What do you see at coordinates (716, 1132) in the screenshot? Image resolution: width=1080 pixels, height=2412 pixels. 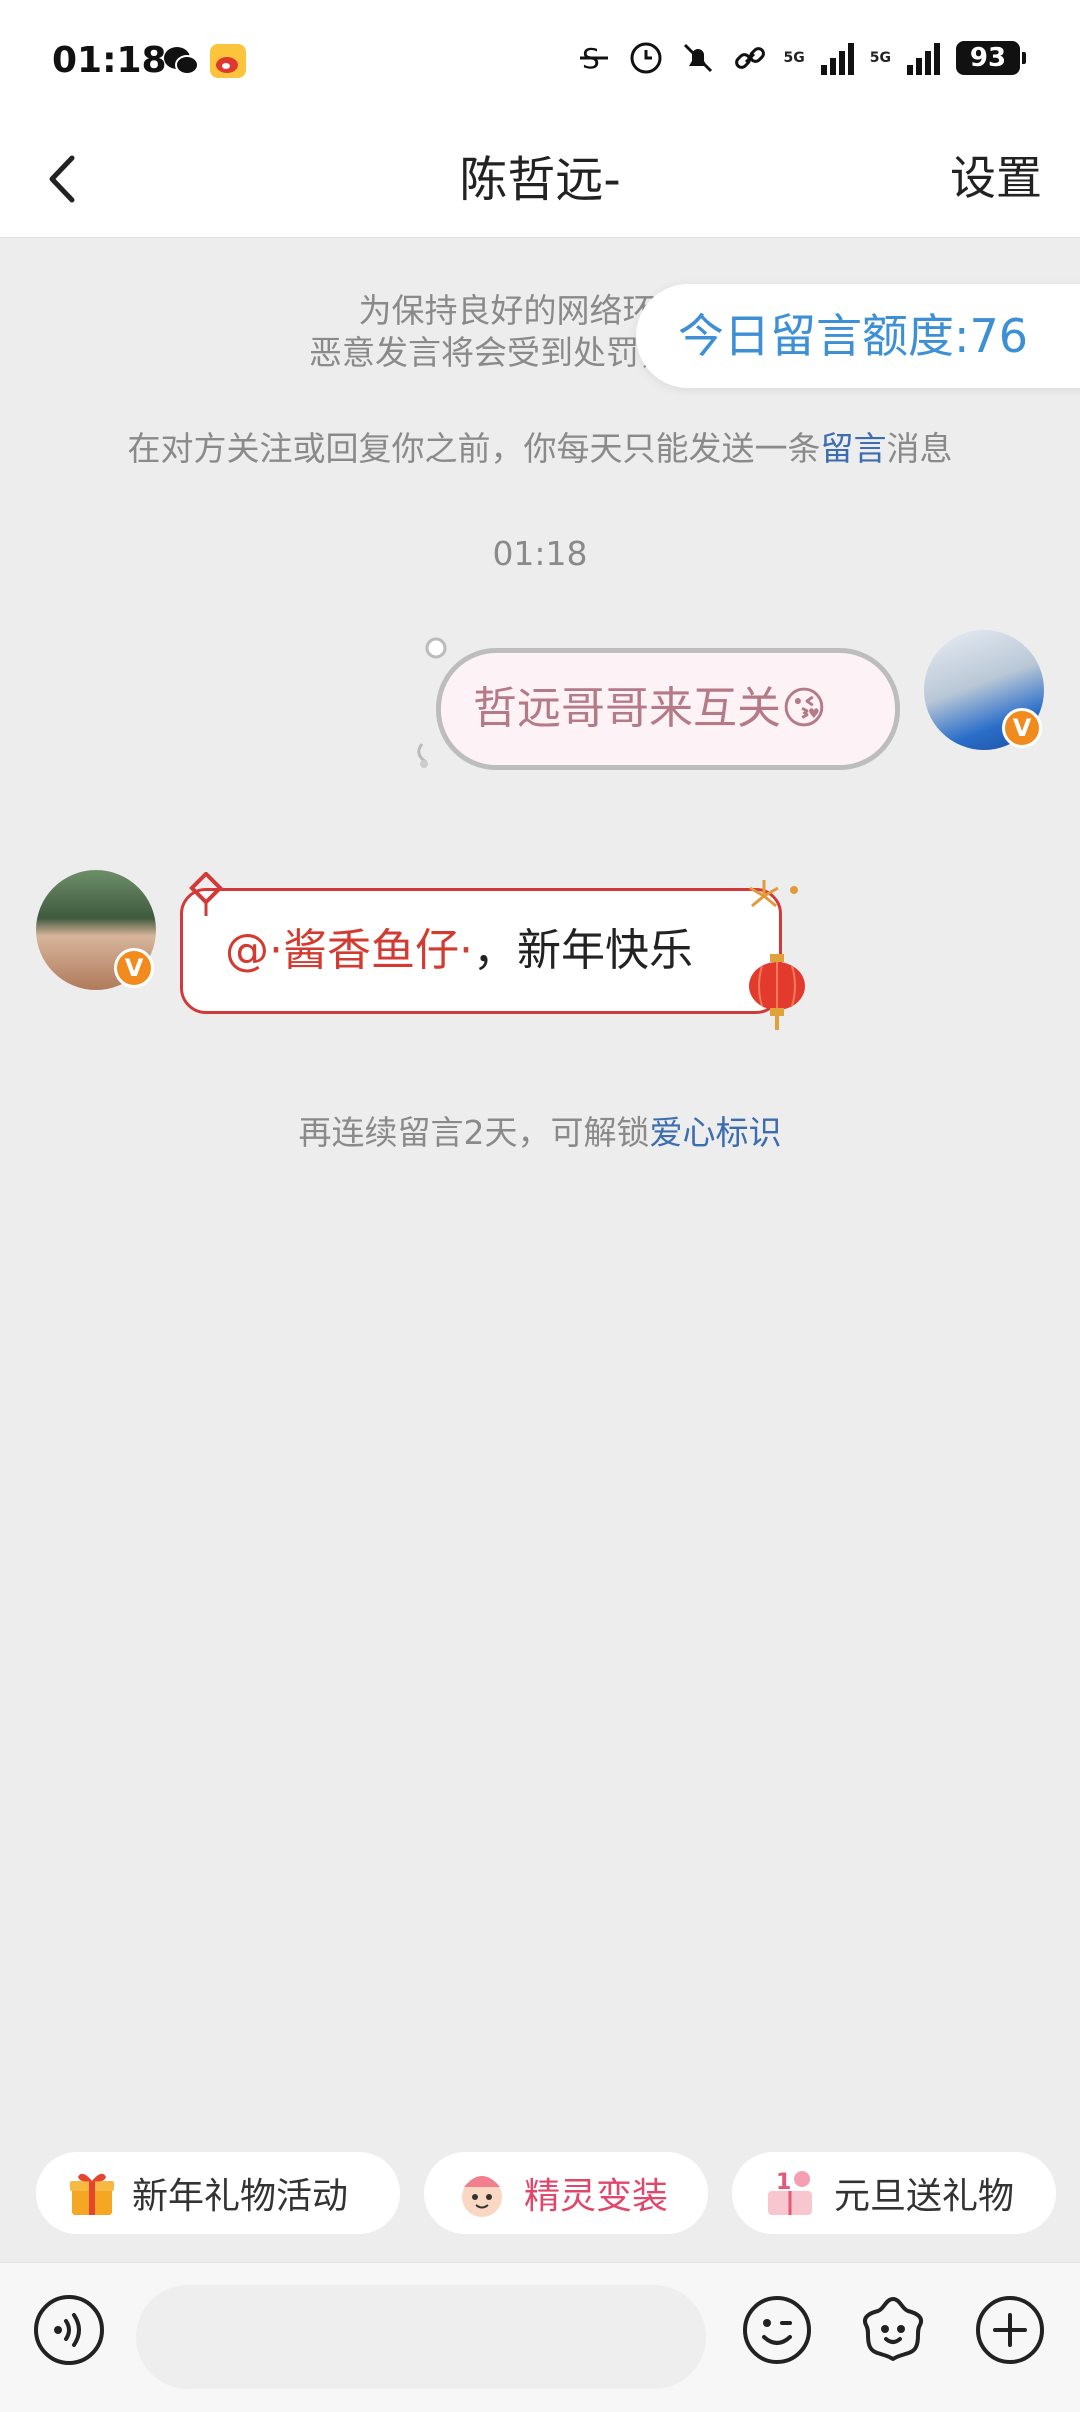 I see `heart-badge-link: 爱心标识` at bounding box center [716, 1132].